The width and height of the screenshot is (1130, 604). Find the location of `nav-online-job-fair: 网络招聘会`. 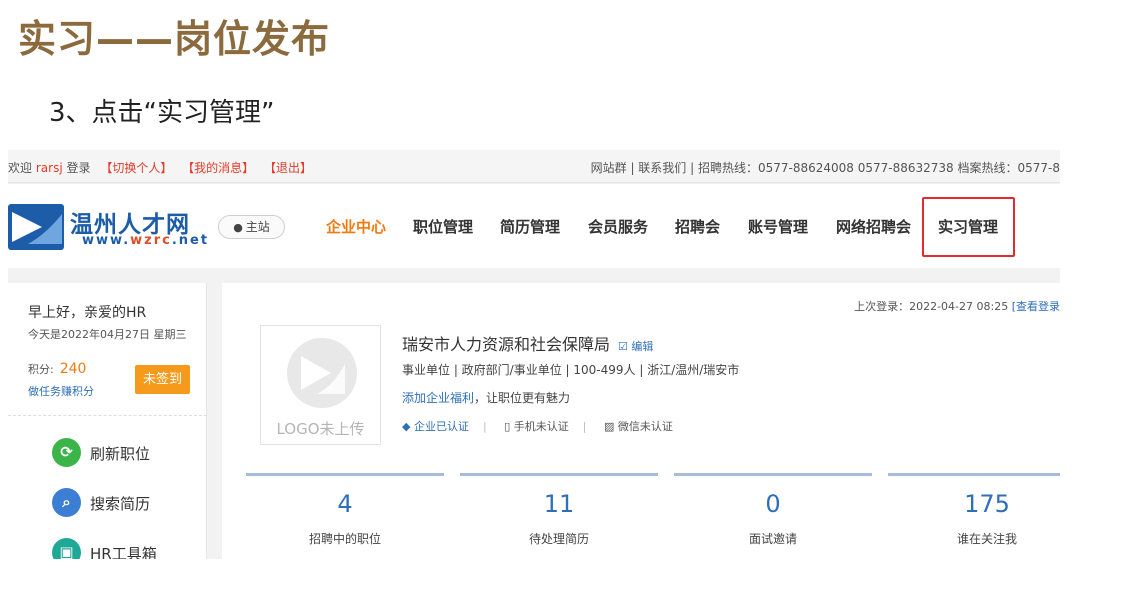

nav-online-job-fair: 网络招聘会 is located at coordinates (873, 226).